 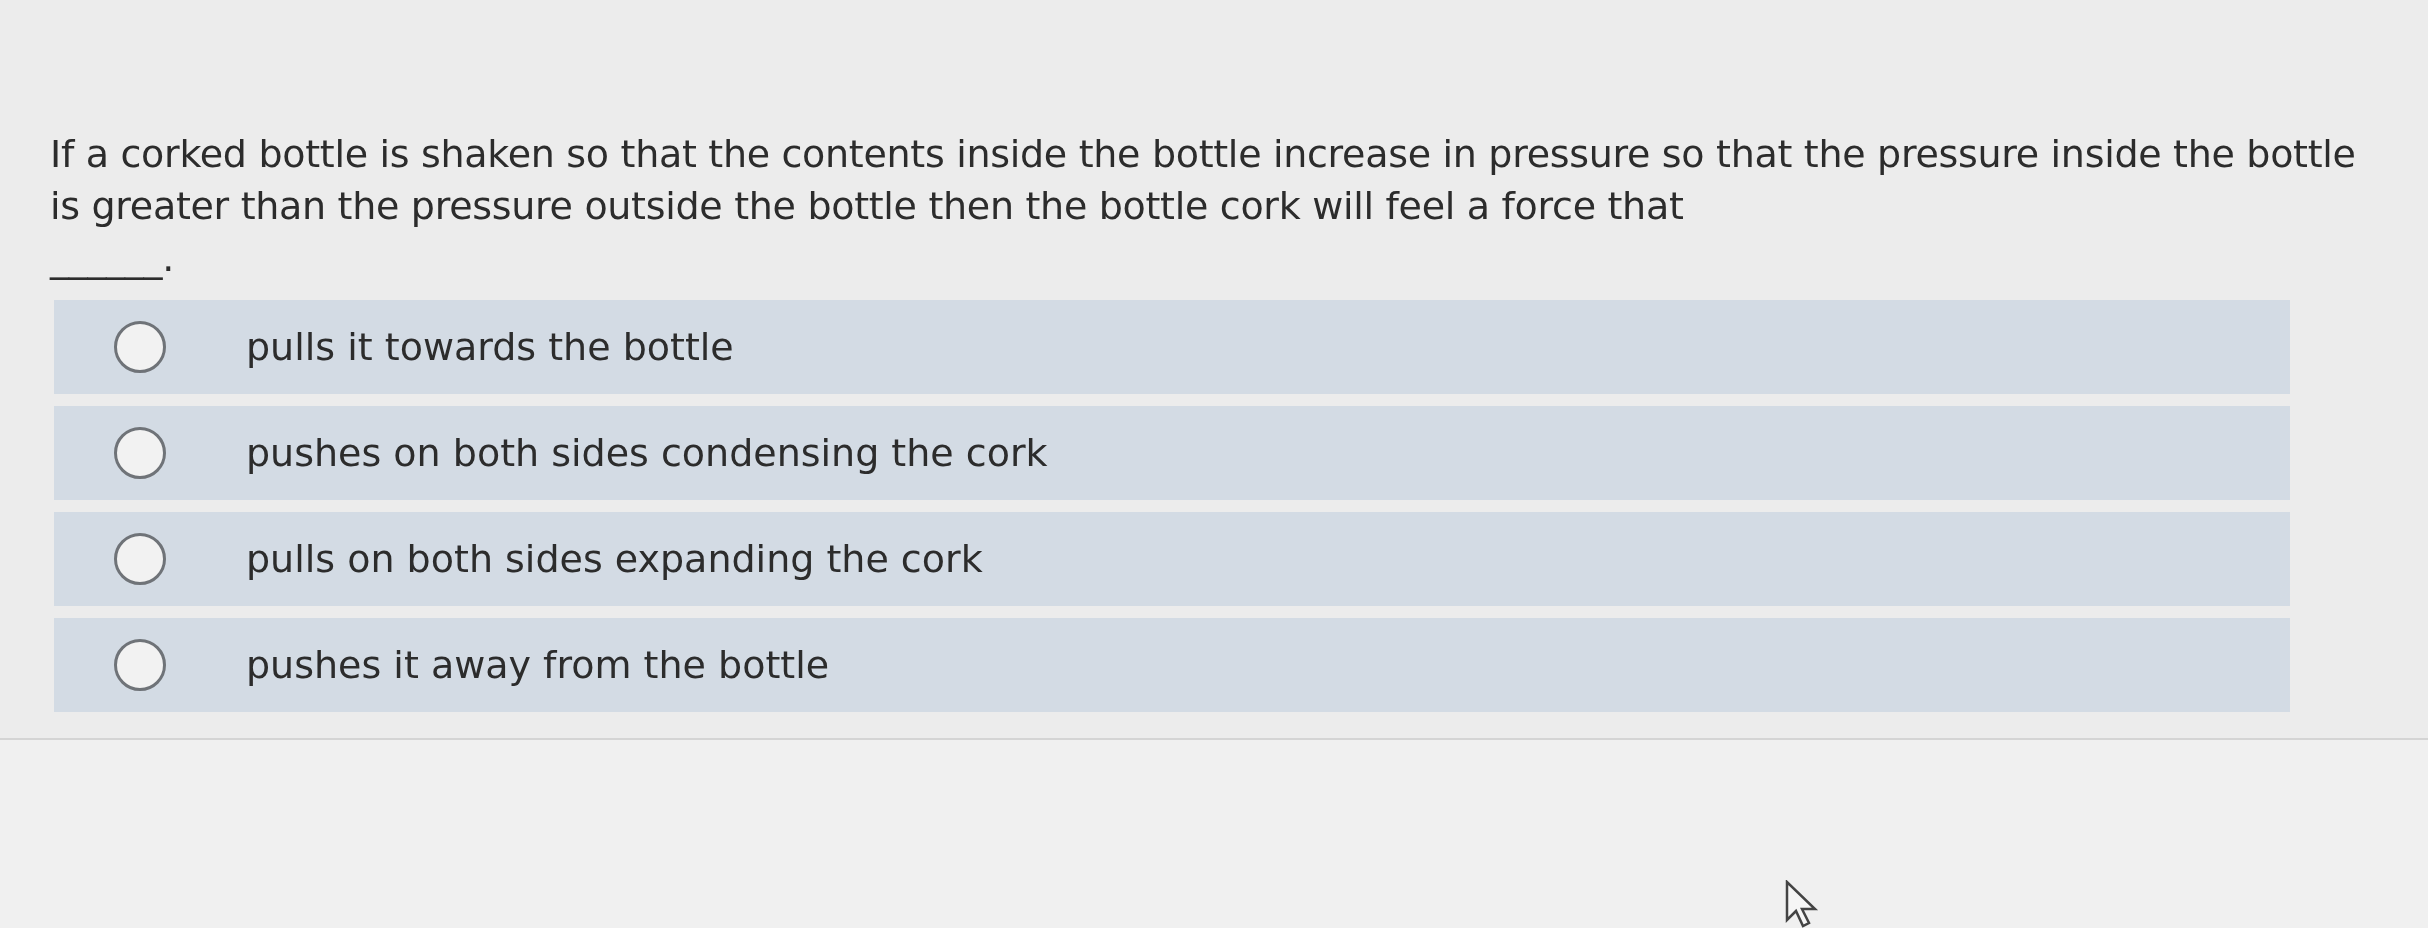 I want to click on answer-blank: ______., so click(x=112, y=258).